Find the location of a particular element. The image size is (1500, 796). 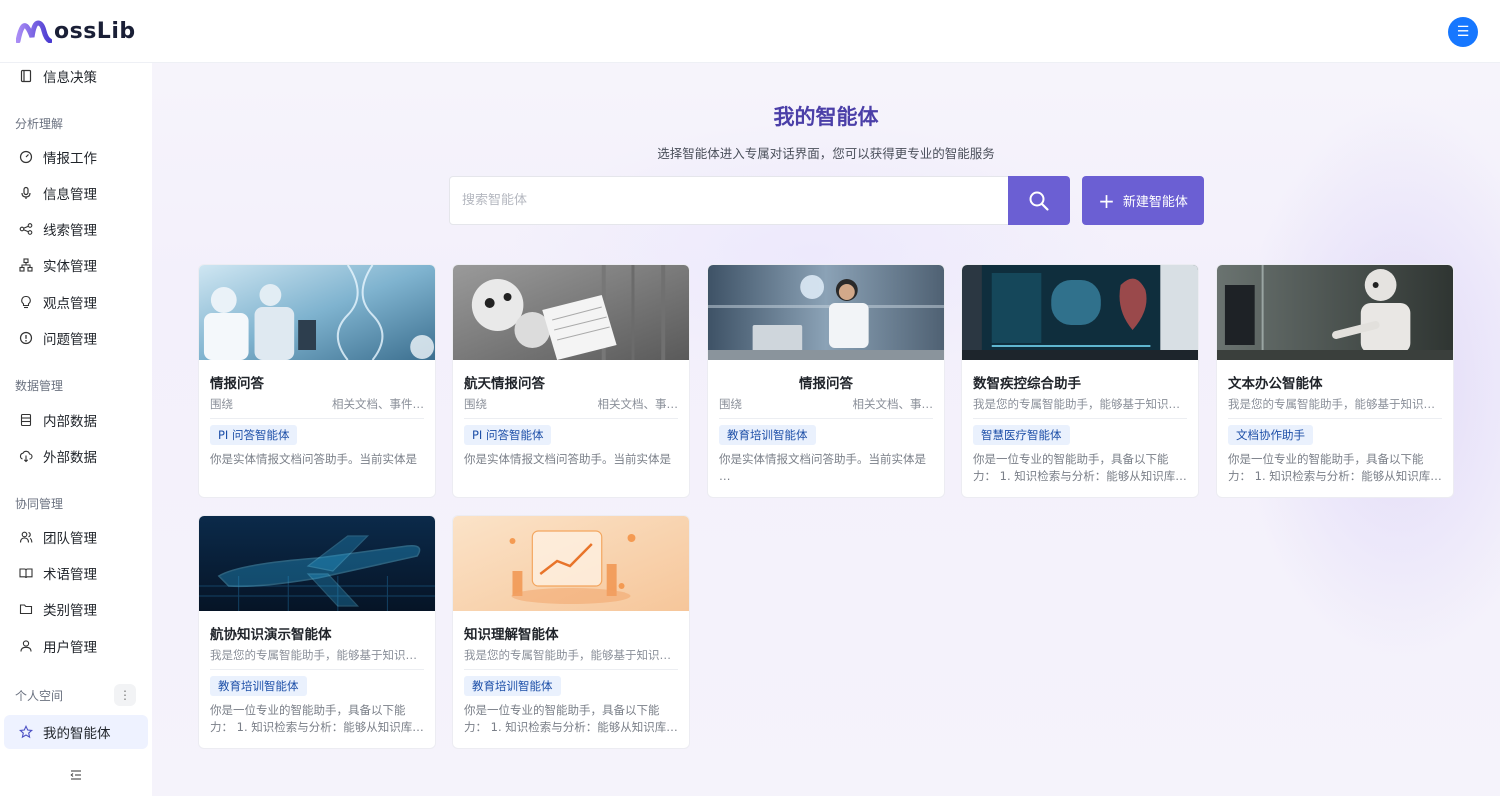

plus-icon: + is located at coordinates (1106, 200).